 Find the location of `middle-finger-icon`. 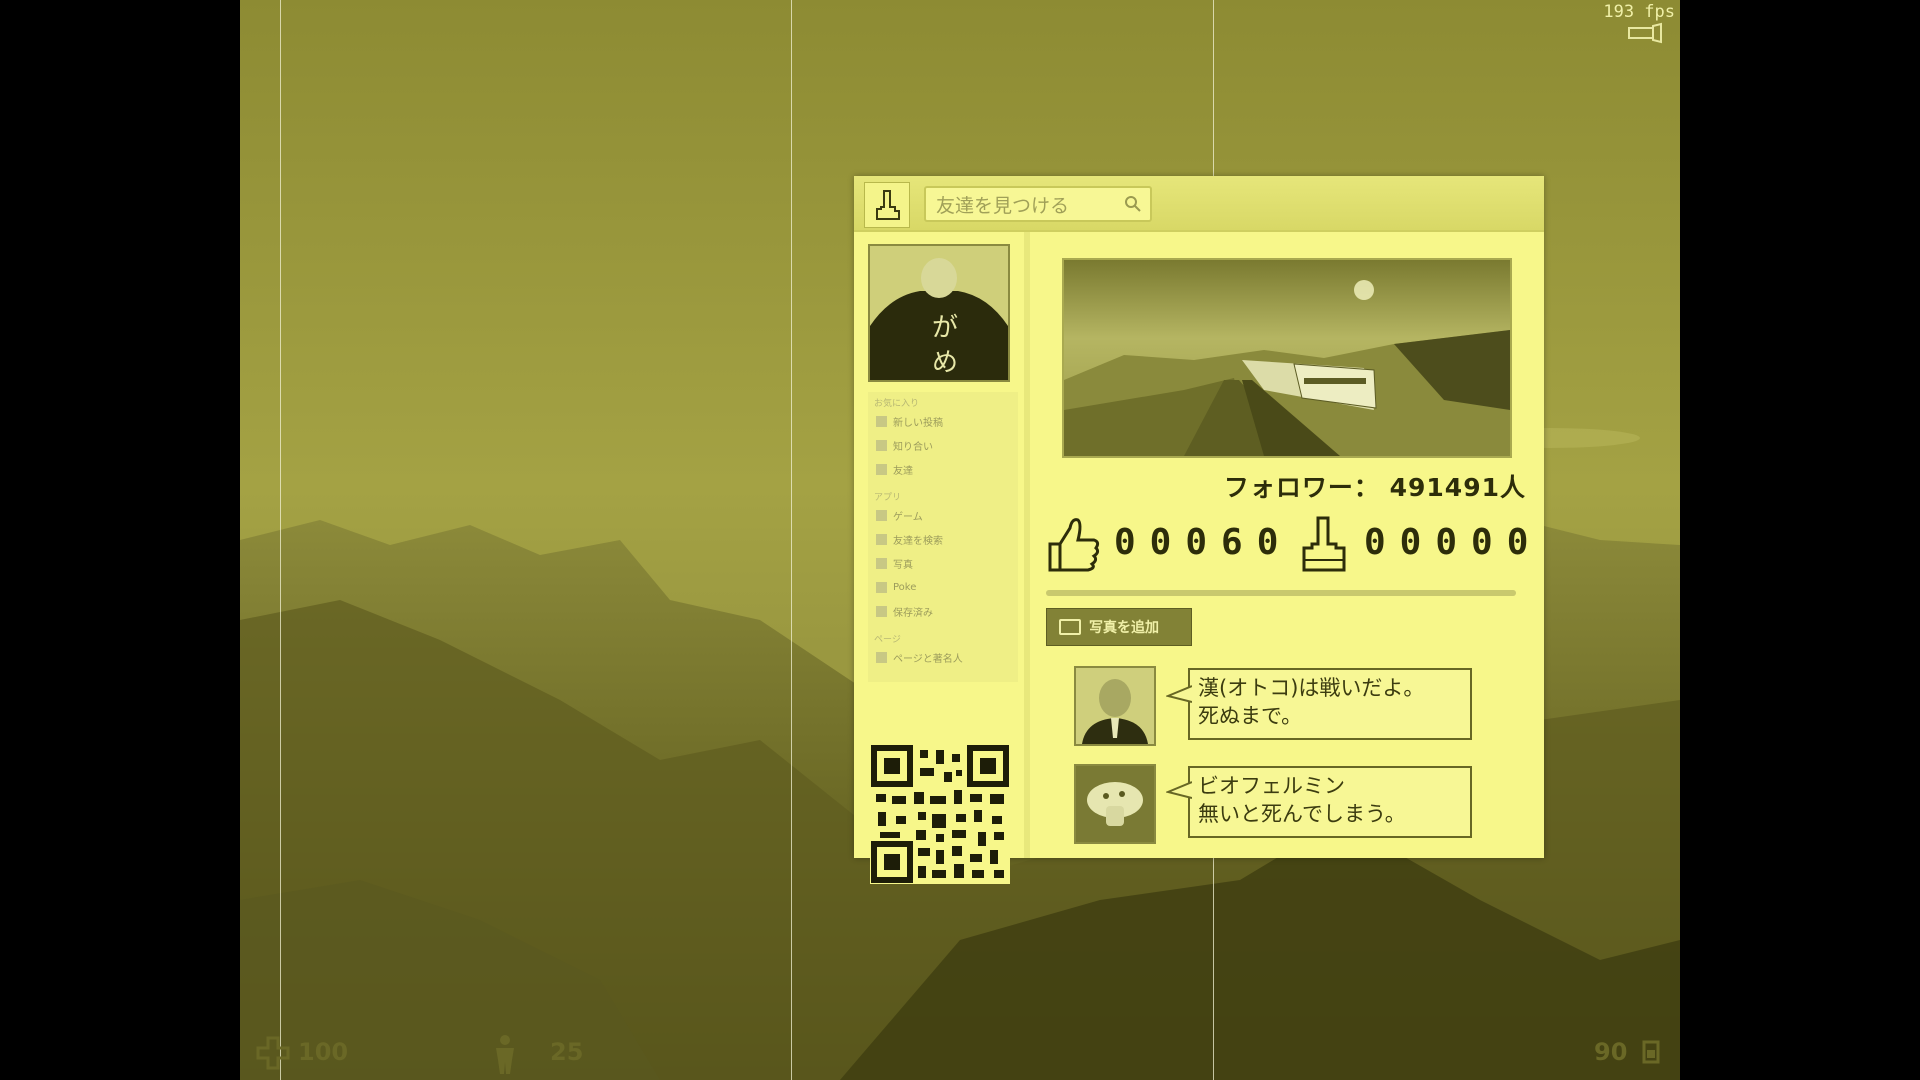

middle-finger-icon is located at coordinates (1324, 544).